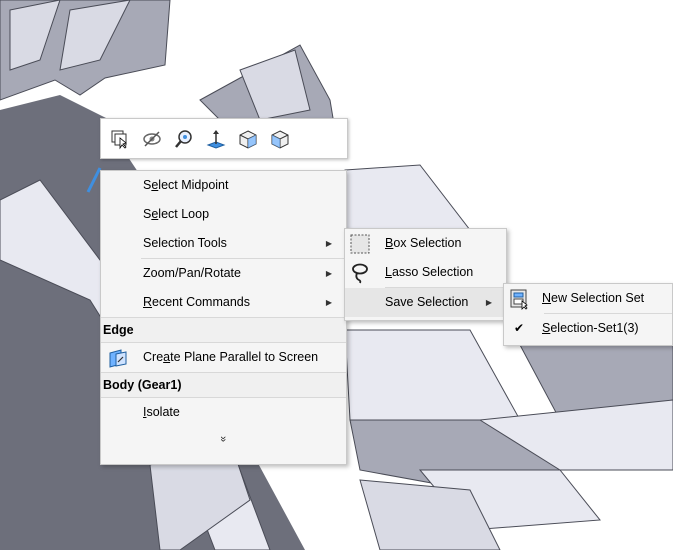  I want to click on normal-to-icon, so click(216, 139).